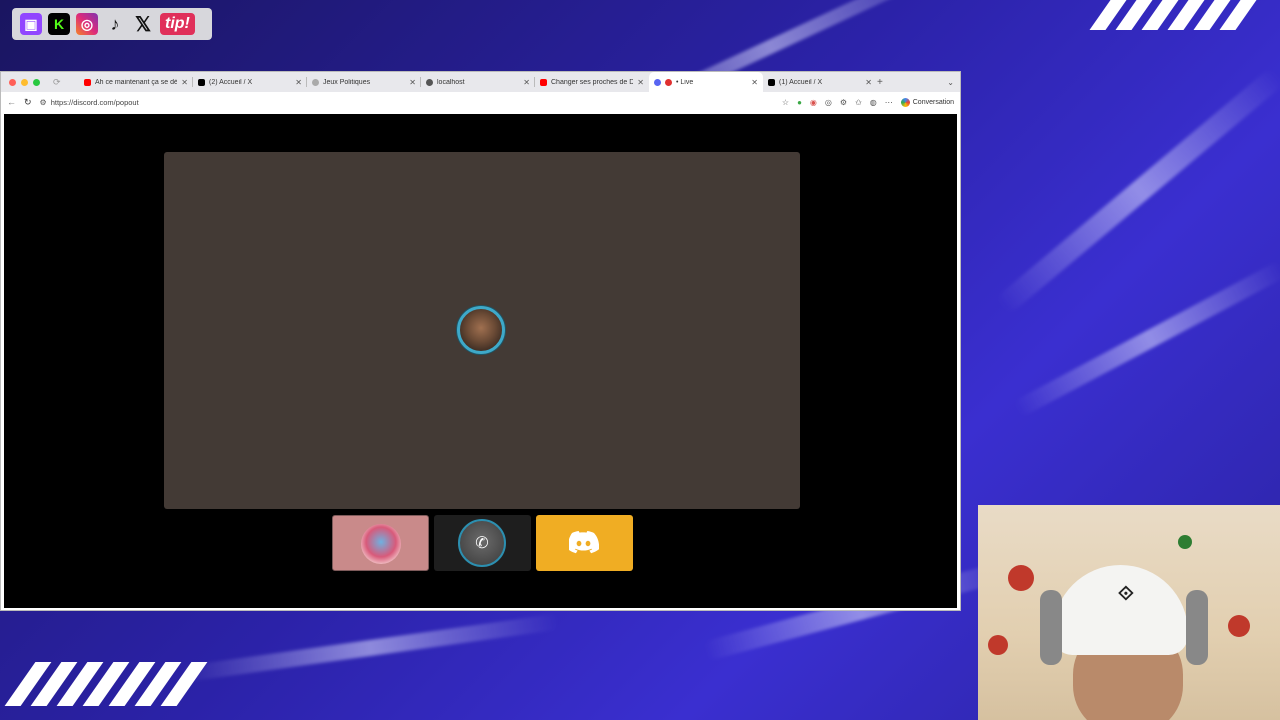  Describe the element at coordinates (31, 24) in the screenshot. I see `twitch-icon: ▣` at that location.